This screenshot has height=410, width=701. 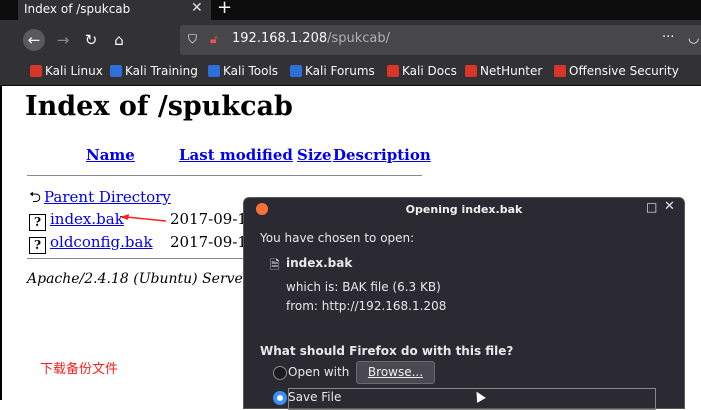 I want to click on kali-docs-icon, so click(x=393, y=71).